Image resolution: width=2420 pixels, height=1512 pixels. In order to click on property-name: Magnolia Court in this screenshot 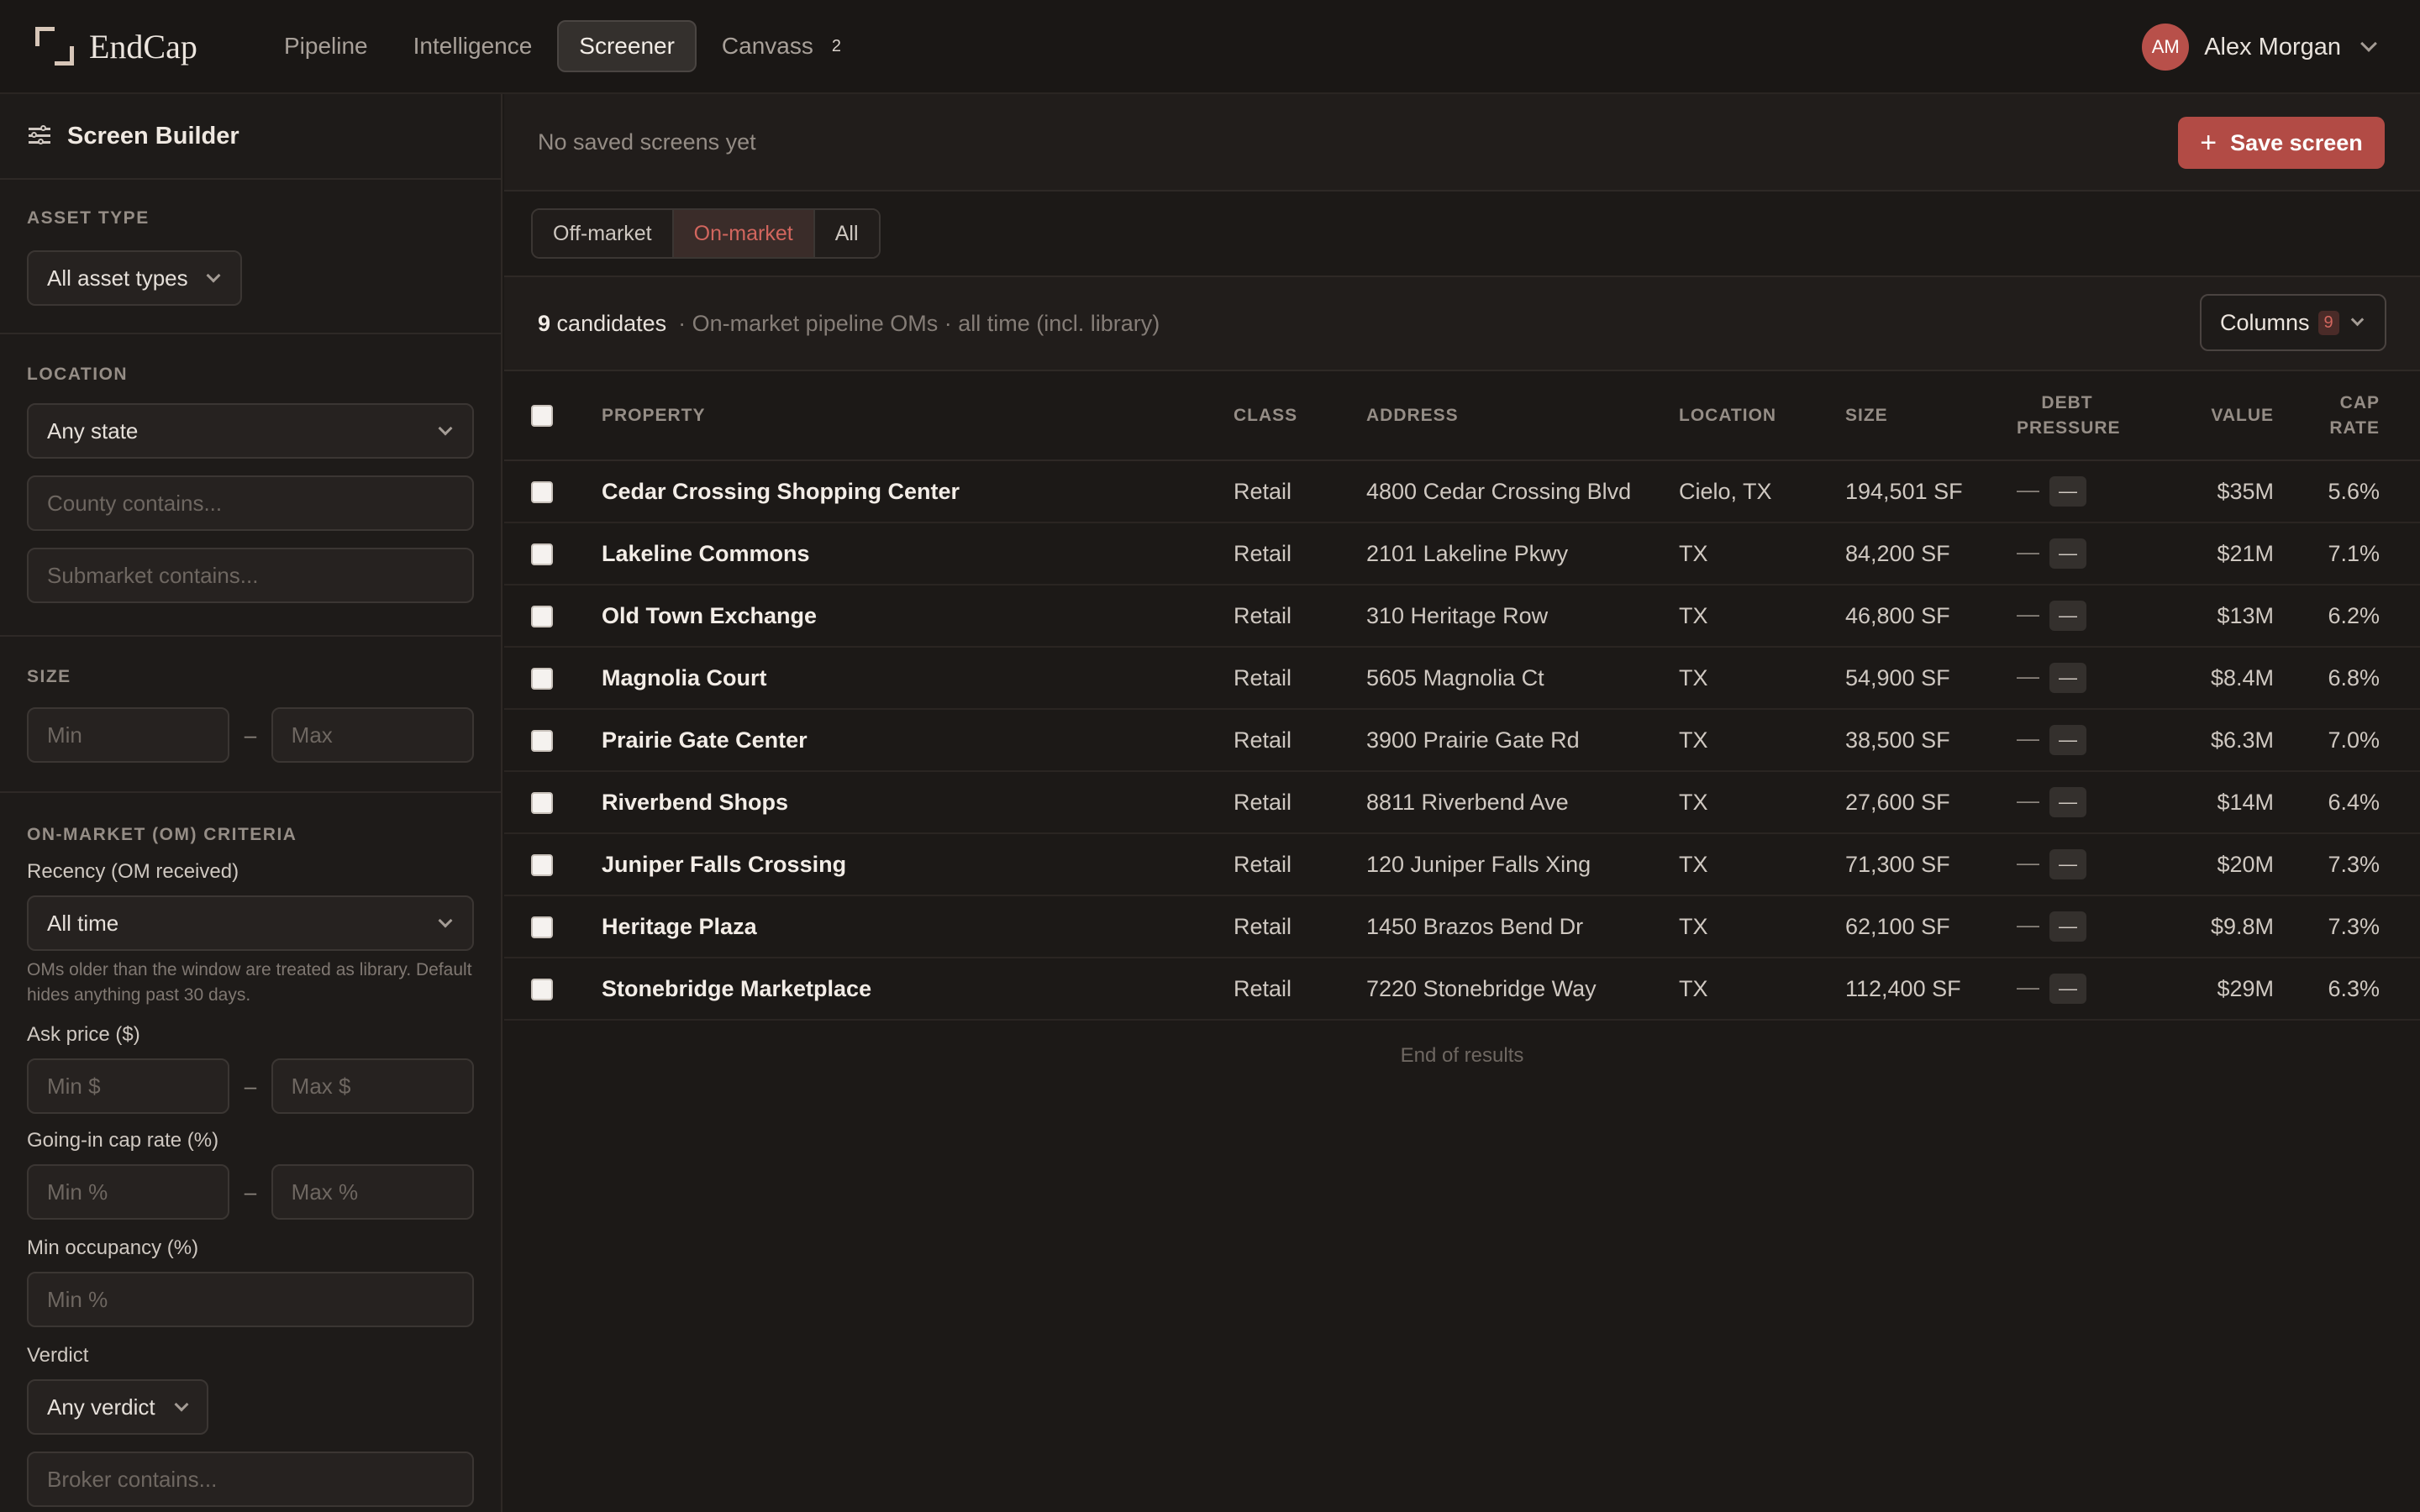, I will do `click(918, 678)`.